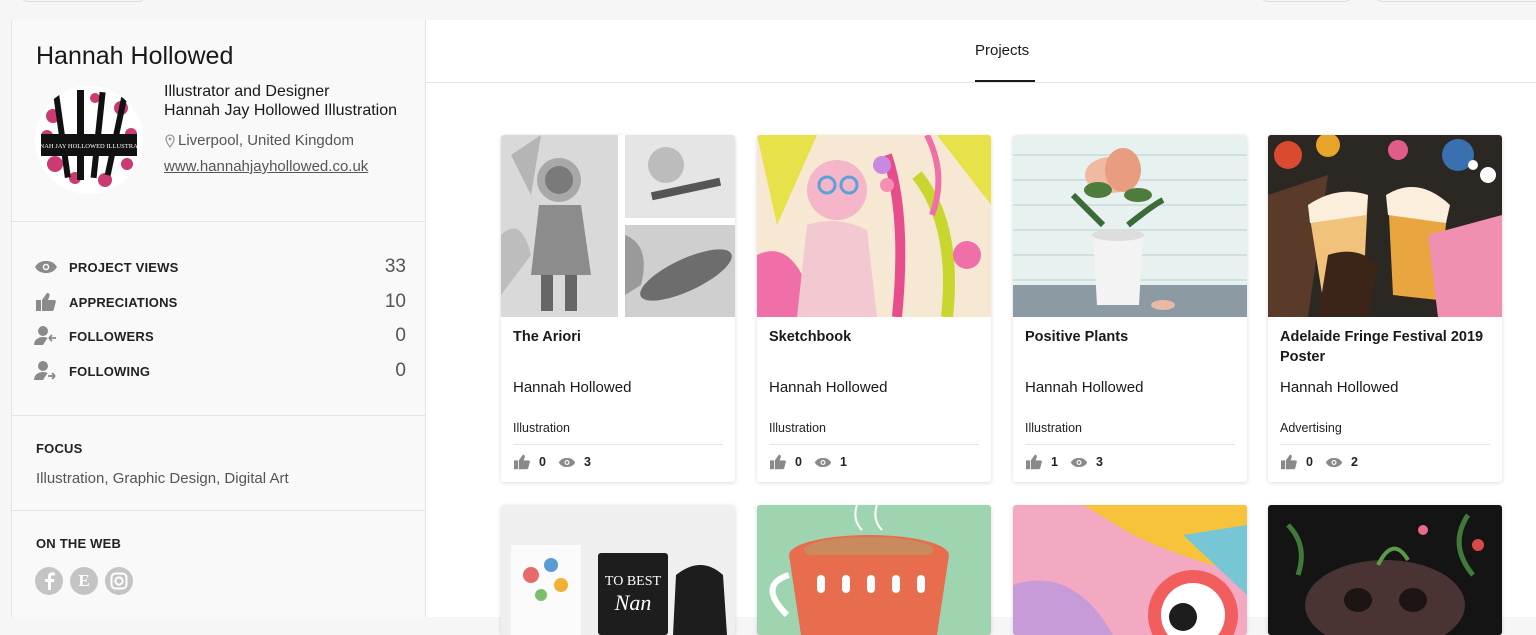 This screenshot has width=1536, height=635. What do you see at coordinates (220, 371) in the screenshot?
I see `stat-following: FOLLOWING 0` at bounding box center [220, 371].